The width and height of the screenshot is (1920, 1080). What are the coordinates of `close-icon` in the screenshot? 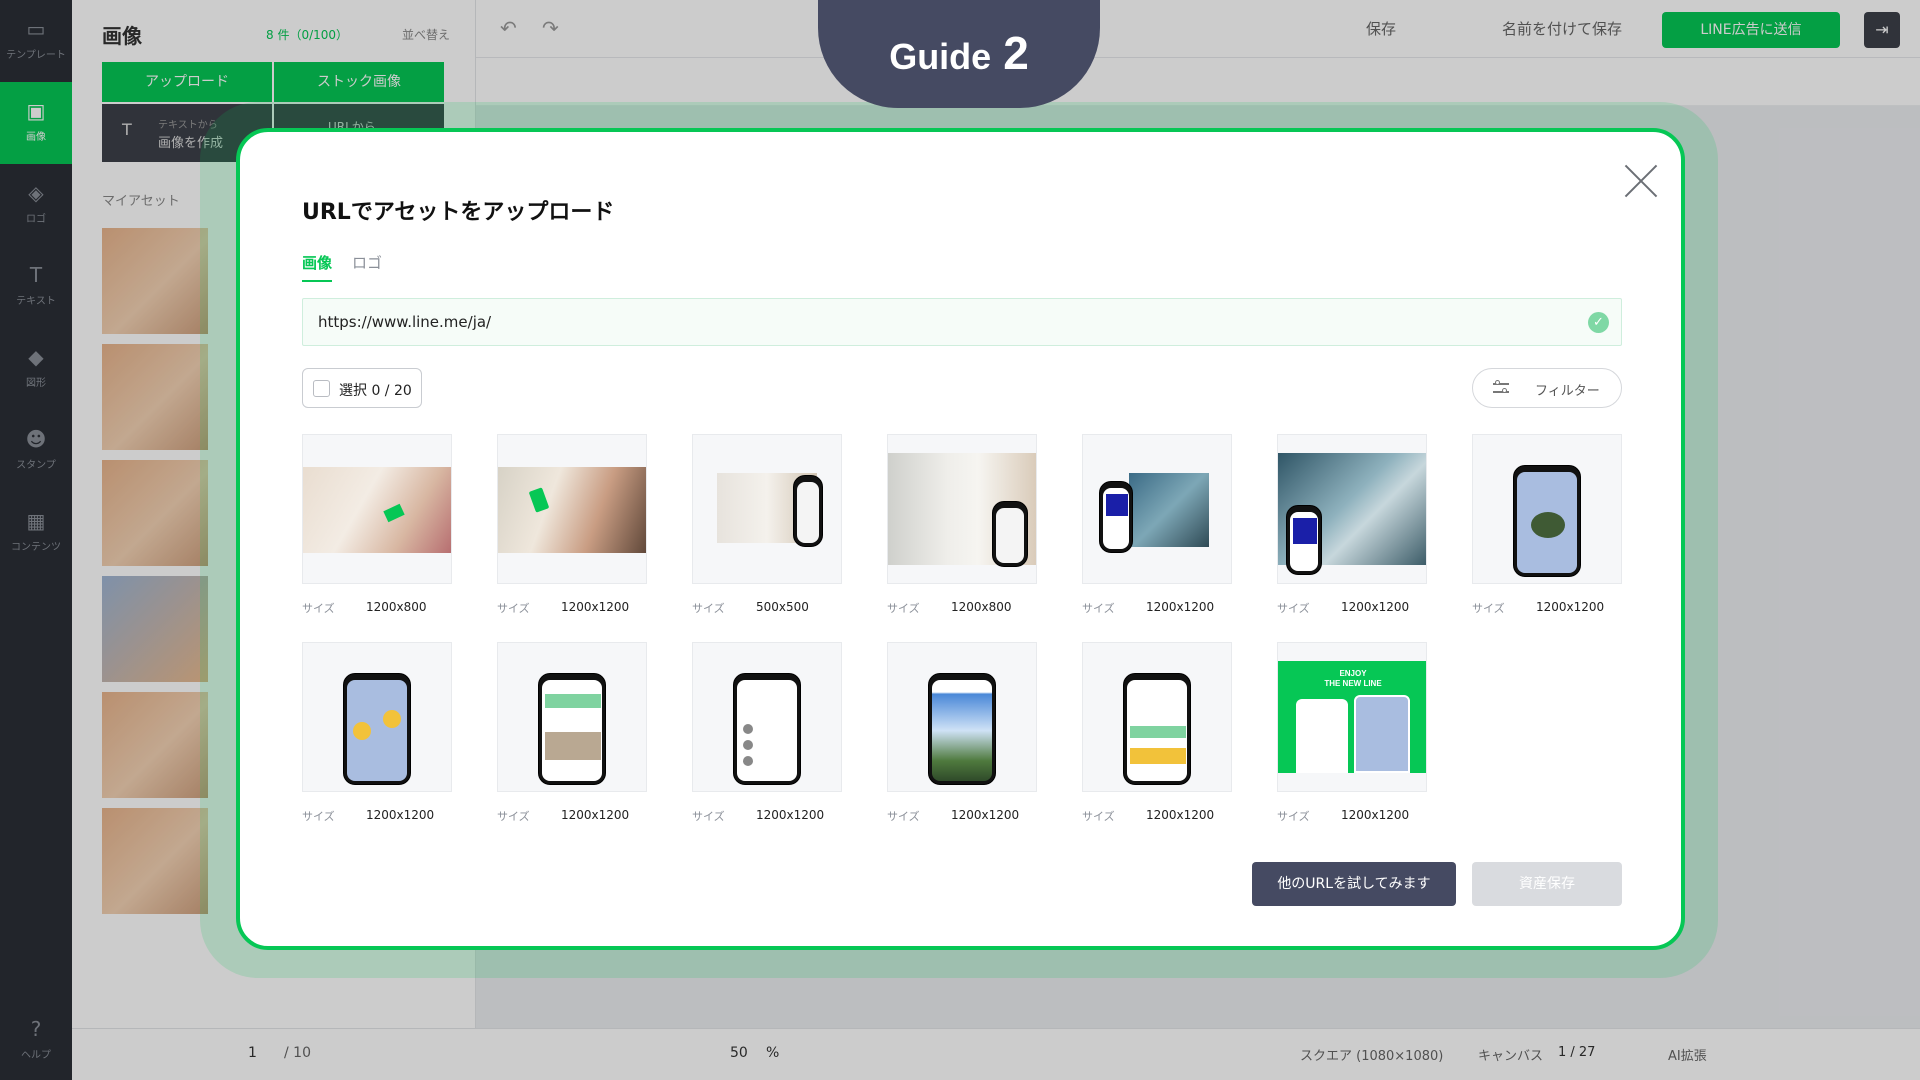 It's located at (1641, 181).